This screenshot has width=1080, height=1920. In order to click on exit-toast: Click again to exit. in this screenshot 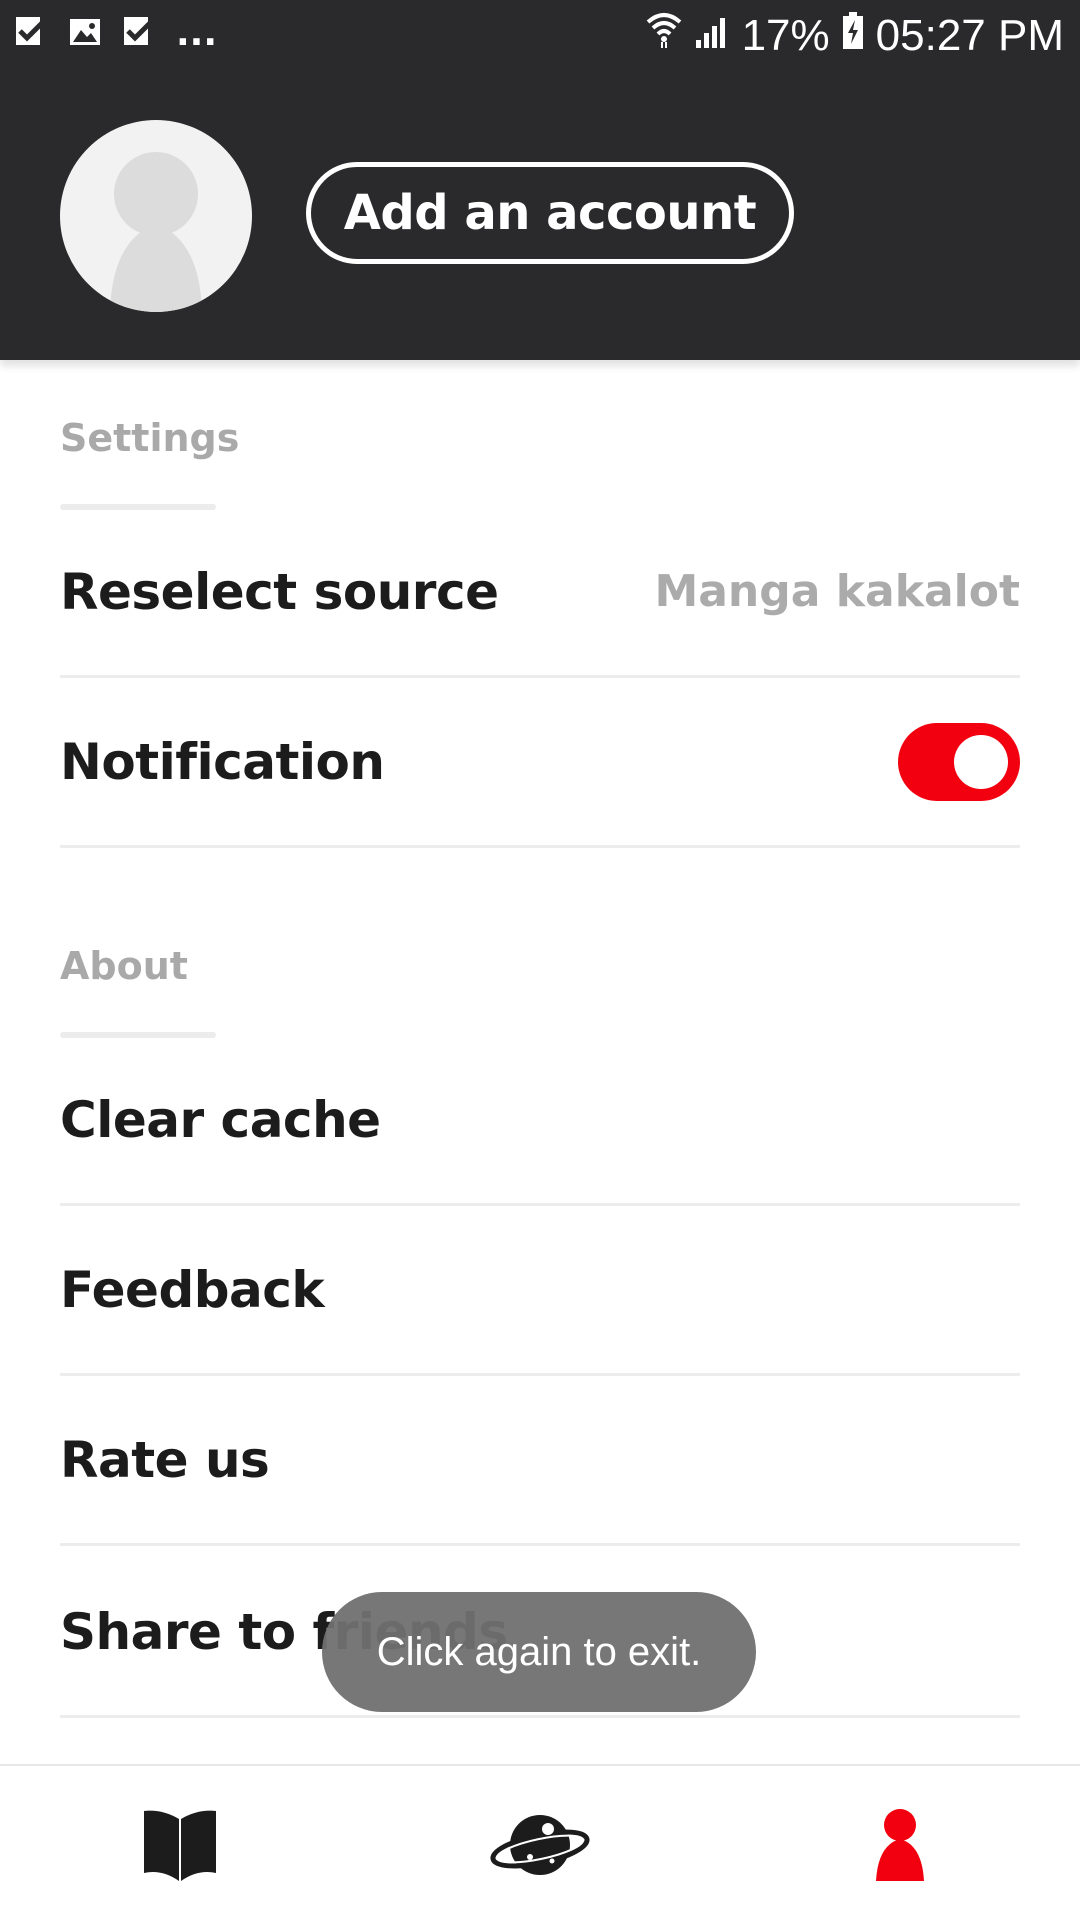, I will do `click(539, 1652)`.